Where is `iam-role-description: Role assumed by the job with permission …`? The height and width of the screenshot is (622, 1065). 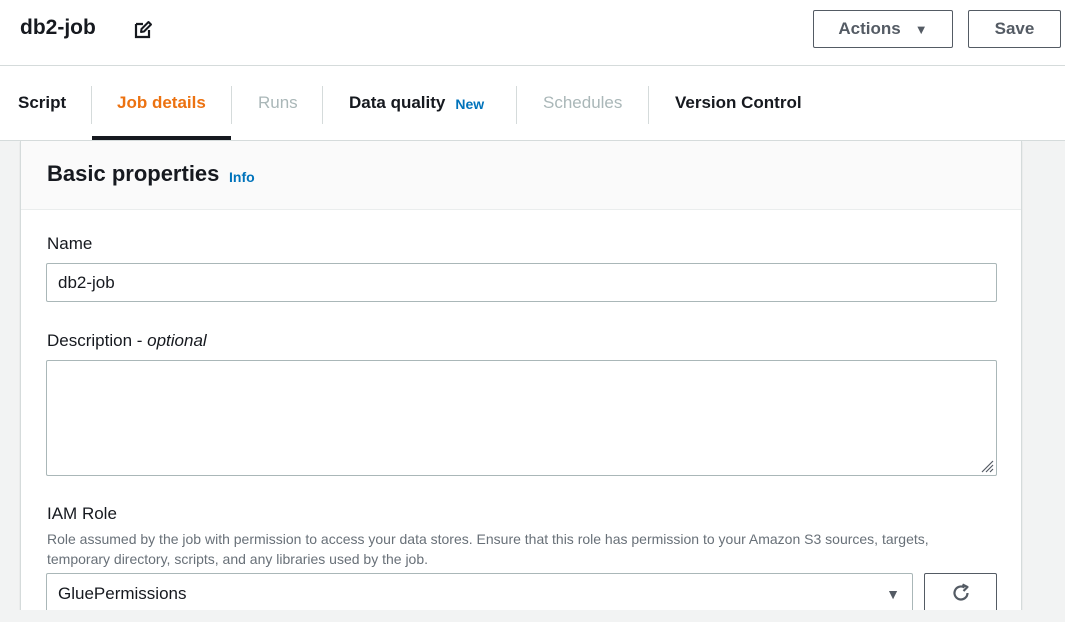 iam-role-description: Role assumed by the job with permission … is located at coordinates (488, 549).